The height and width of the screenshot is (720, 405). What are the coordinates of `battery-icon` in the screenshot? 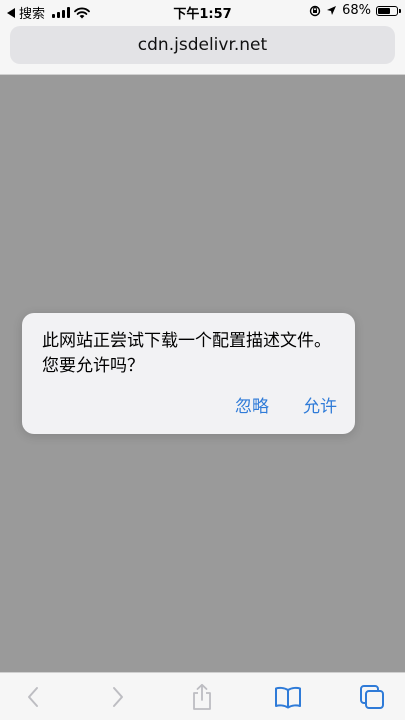 It's located at (388, 10).